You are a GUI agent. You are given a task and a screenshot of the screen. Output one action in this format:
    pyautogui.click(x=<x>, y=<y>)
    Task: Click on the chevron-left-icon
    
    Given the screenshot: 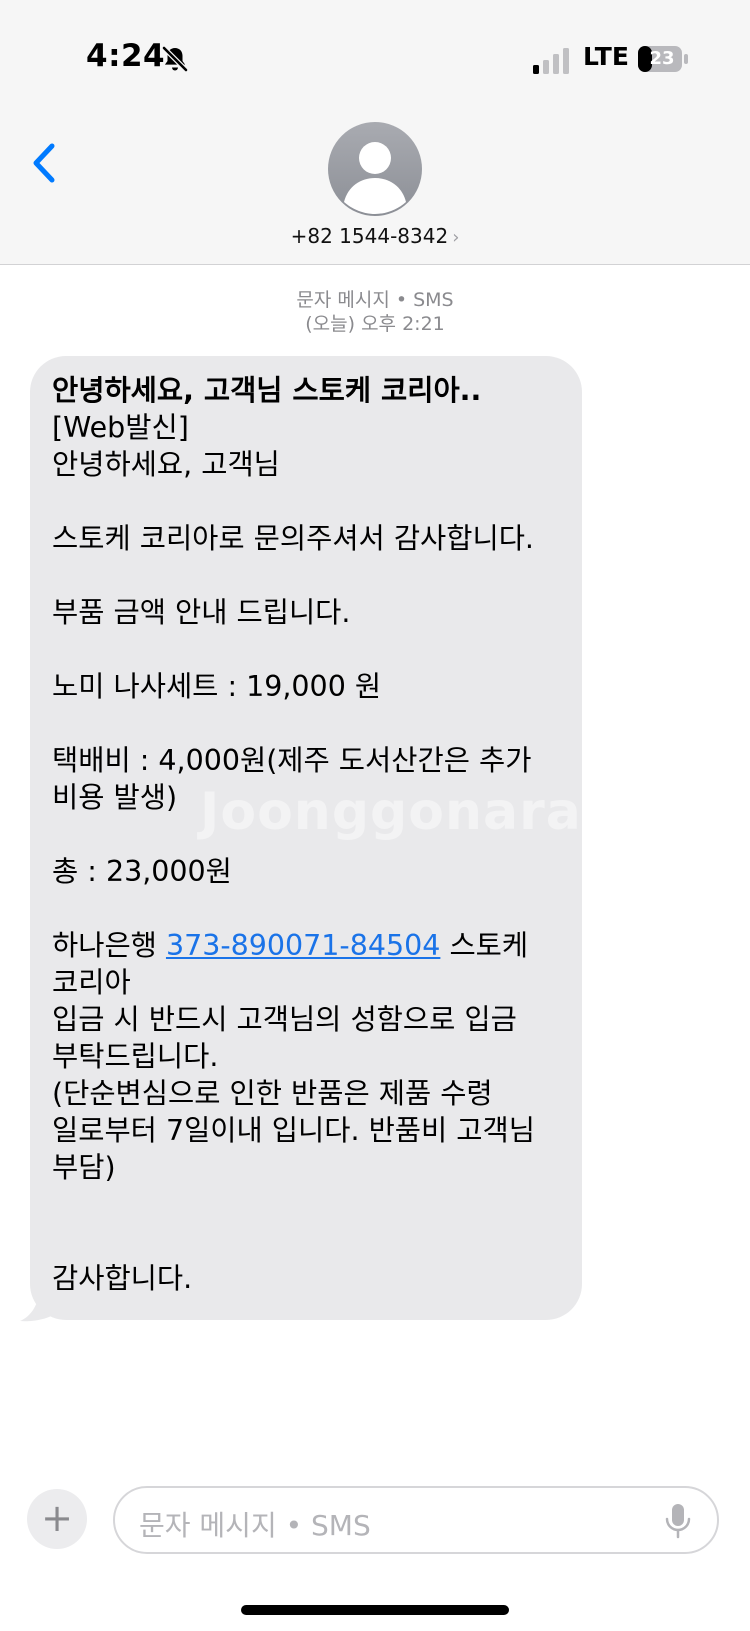 What is the action you would take?
    pyautogui.click(x=44, y=163)
    